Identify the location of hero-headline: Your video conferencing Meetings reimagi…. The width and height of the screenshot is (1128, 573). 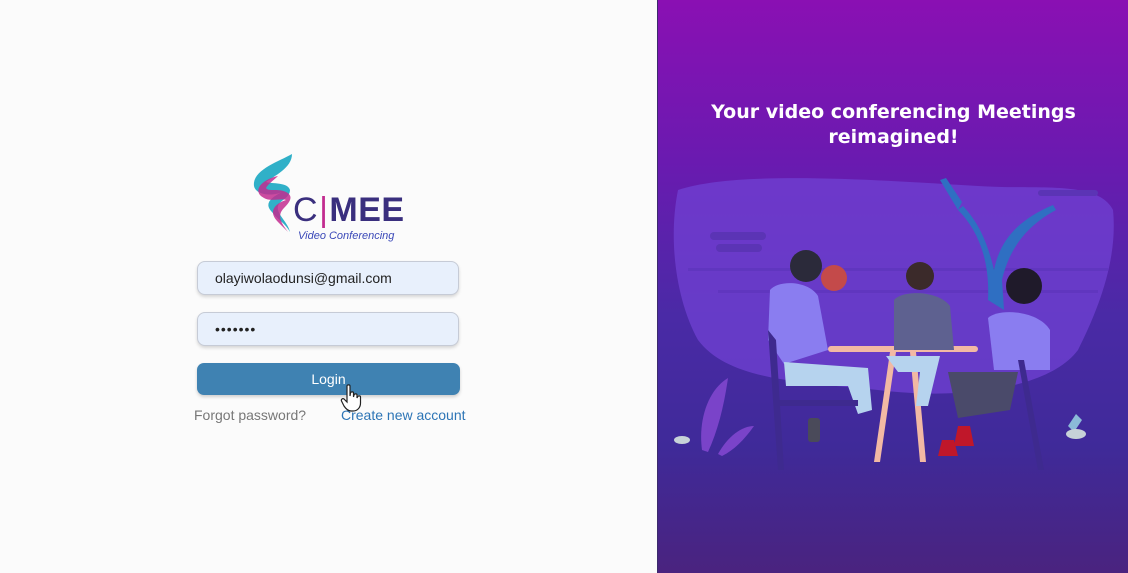
(893, 125).